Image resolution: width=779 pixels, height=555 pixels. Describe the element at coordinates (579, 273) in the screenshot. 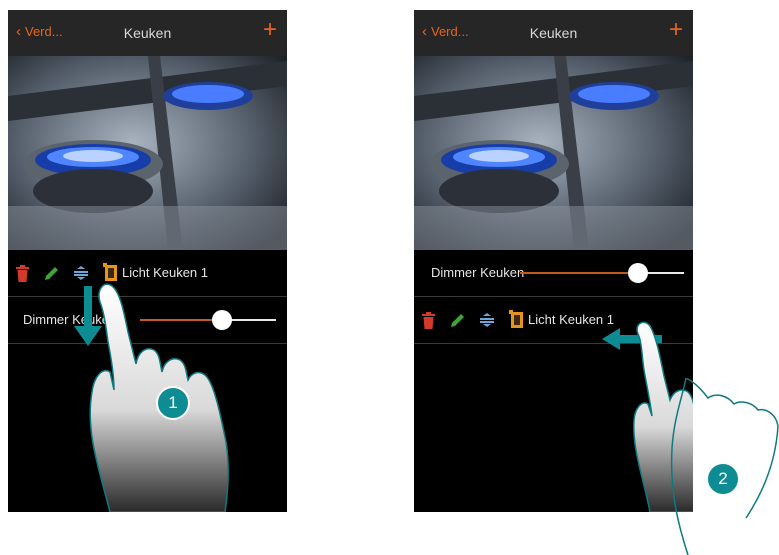

I see `slider-fill` at that location.